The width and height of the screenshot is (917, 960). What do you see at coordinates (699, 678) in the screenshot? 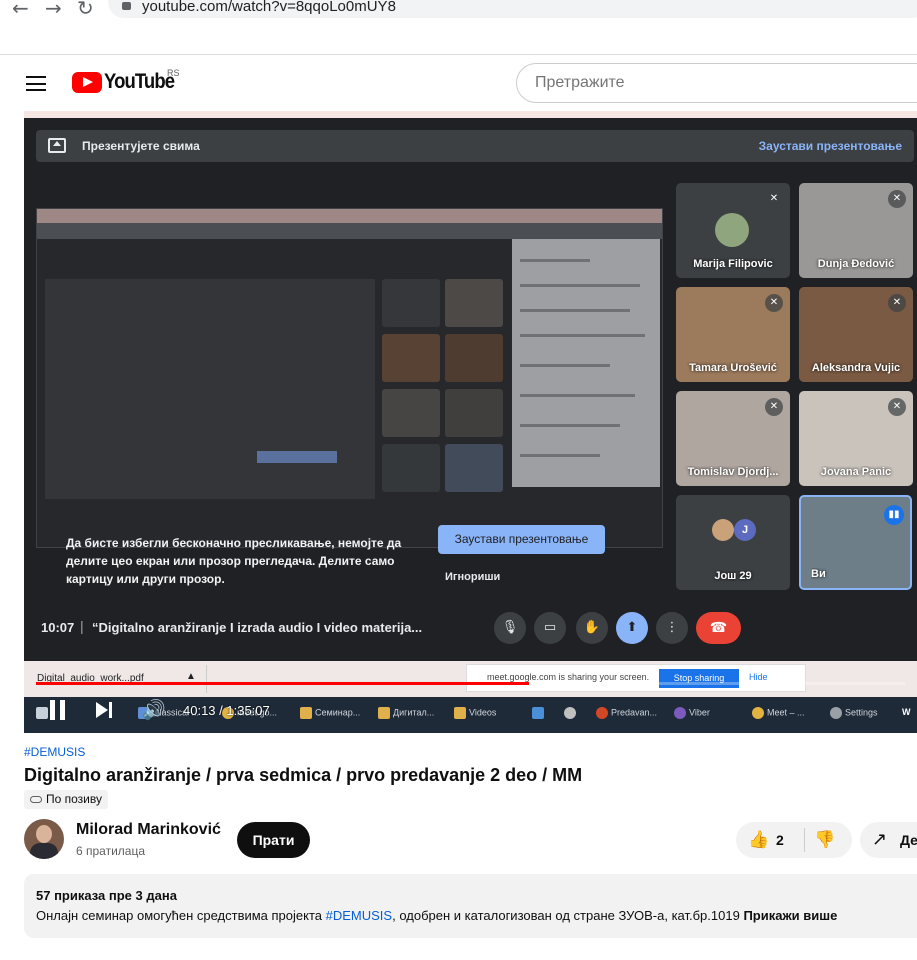
I see `stop-sharing-button: Stop sharing` at bounding box center [699, 678].